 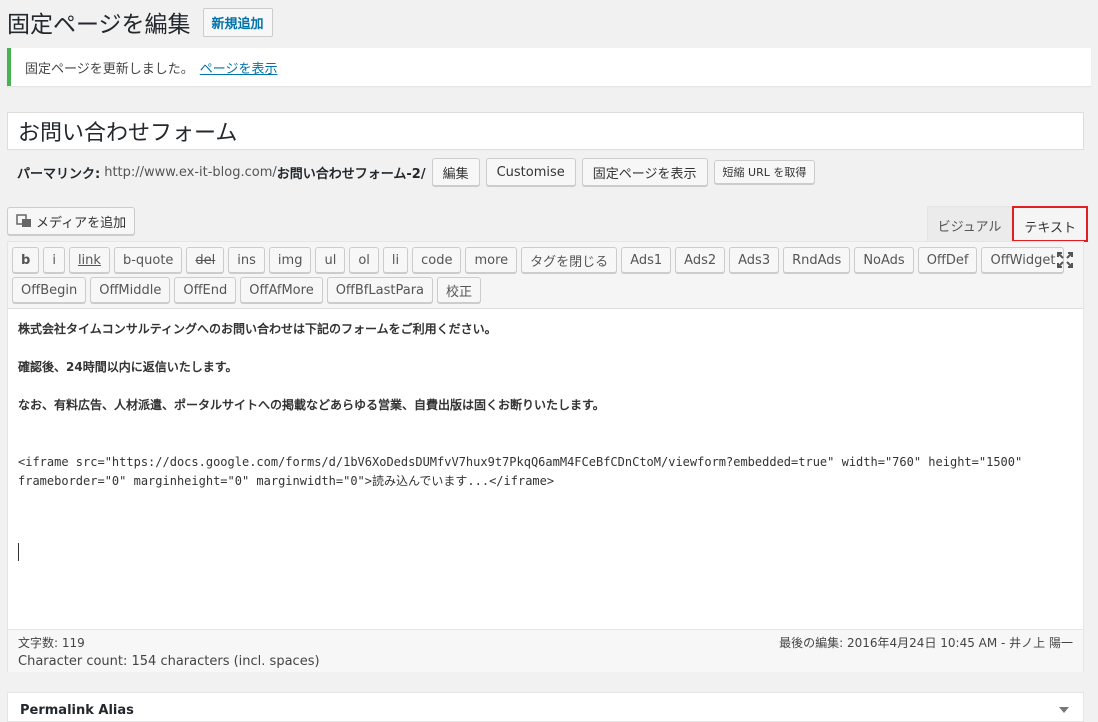 I want to click on quicktag-button: Ads2, so click(x=700, y=260).